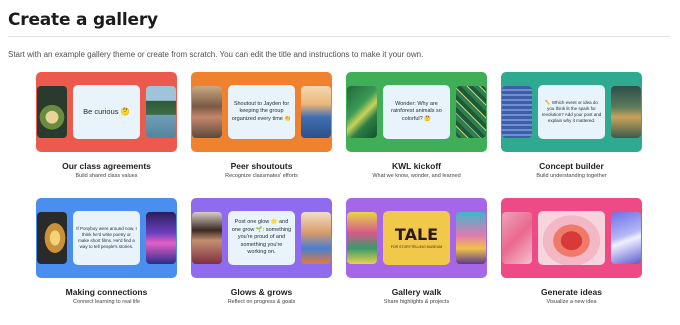 Image resolution: width=680 pixels, height=325 pixels. Describe the element at coordinates (362, 112) in the screenshot. I see `rainforest-leaves-image` at that location.